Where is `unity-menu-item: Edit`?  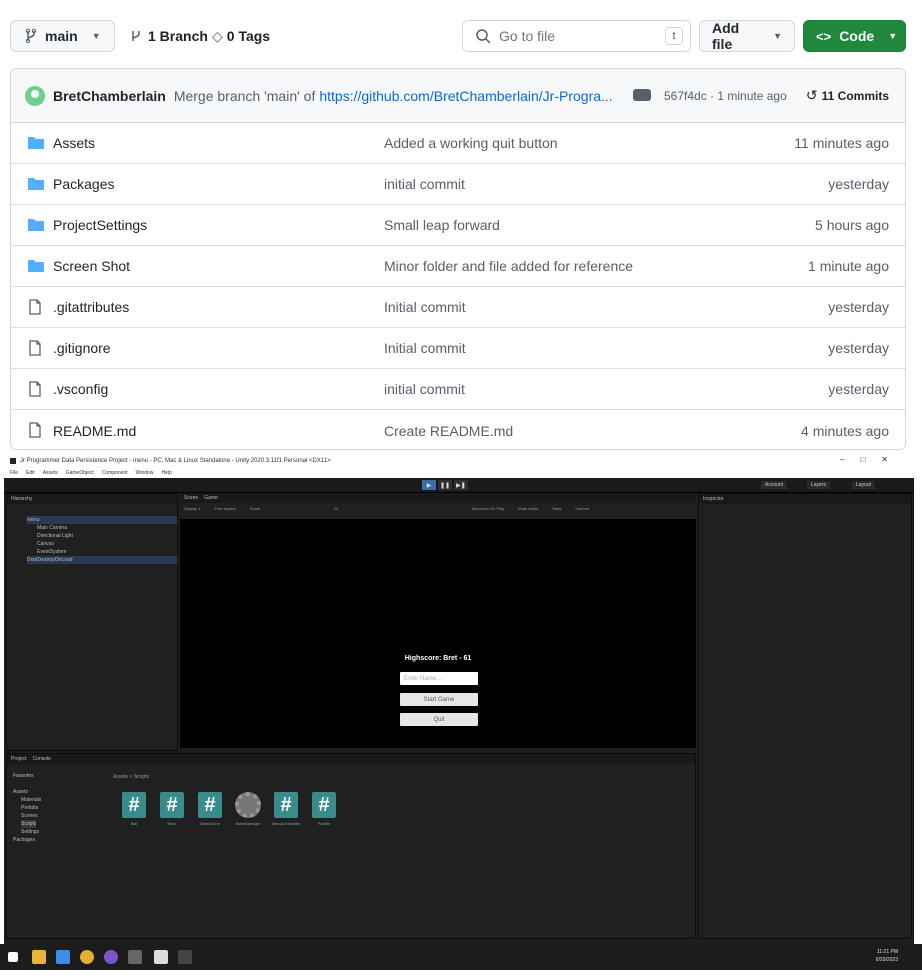
unity-menu-item: Edit is located at coordinates (30, 473).